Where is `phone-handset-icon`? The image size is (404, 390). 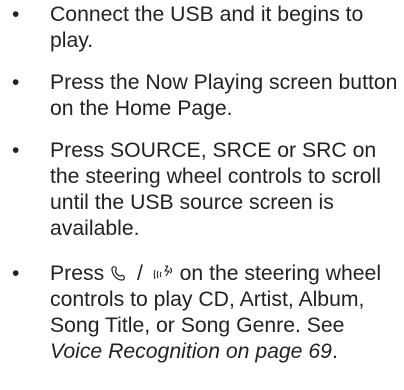
phone-handset-icon is located at coordinates (119, 273).